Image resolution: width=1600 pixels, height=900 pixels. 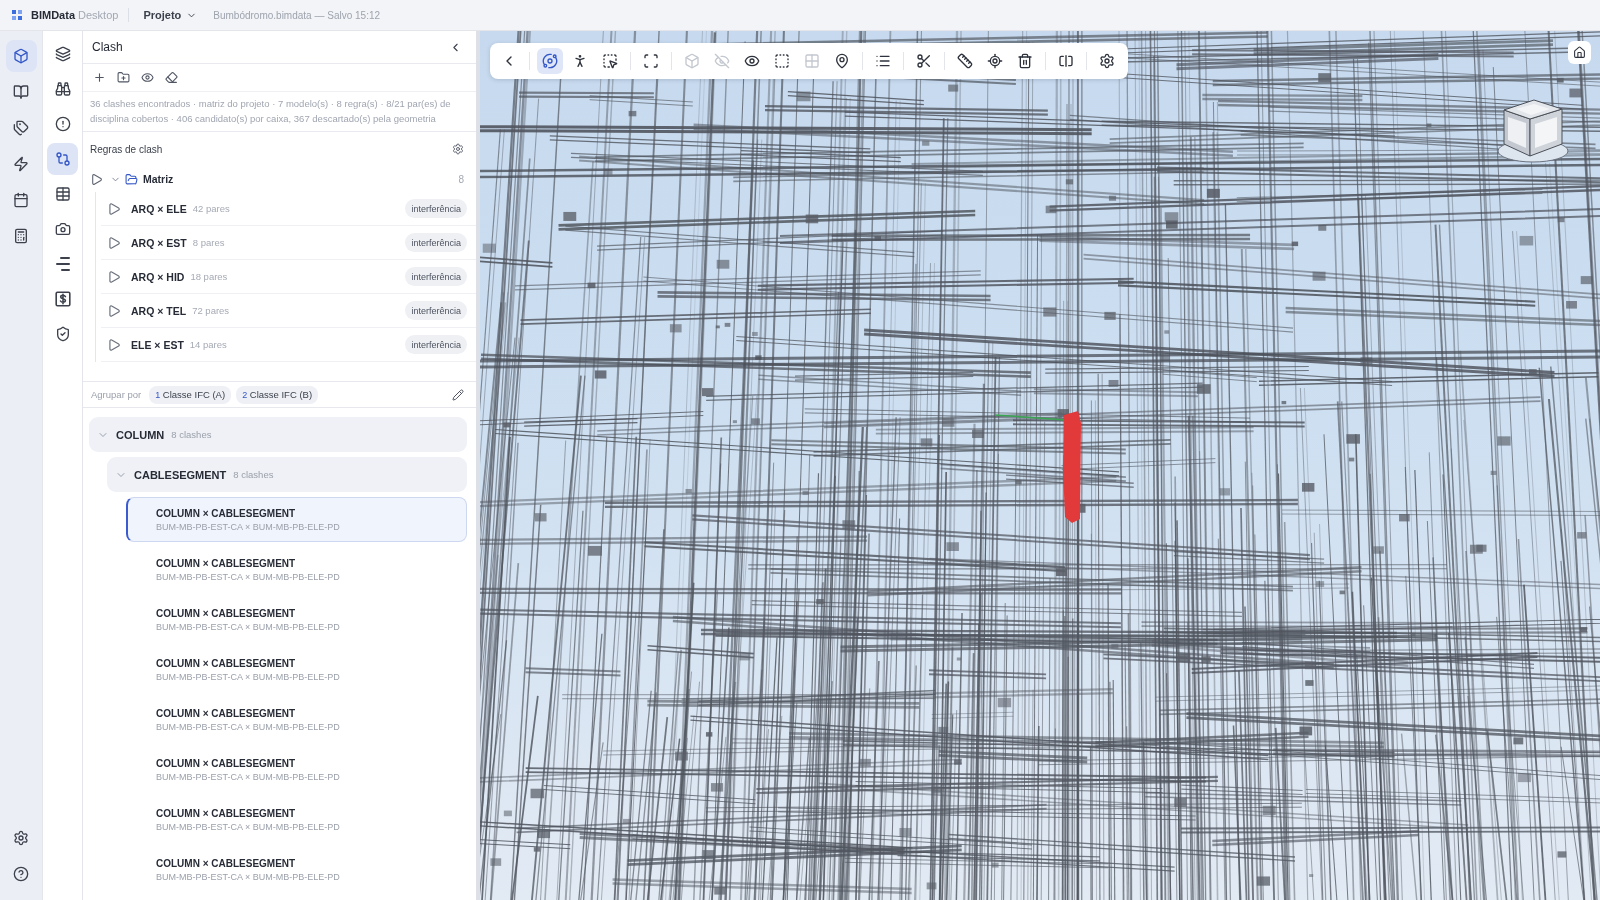 I want to click on rule-name: ARQ × EST, so click(x=159, y=242).